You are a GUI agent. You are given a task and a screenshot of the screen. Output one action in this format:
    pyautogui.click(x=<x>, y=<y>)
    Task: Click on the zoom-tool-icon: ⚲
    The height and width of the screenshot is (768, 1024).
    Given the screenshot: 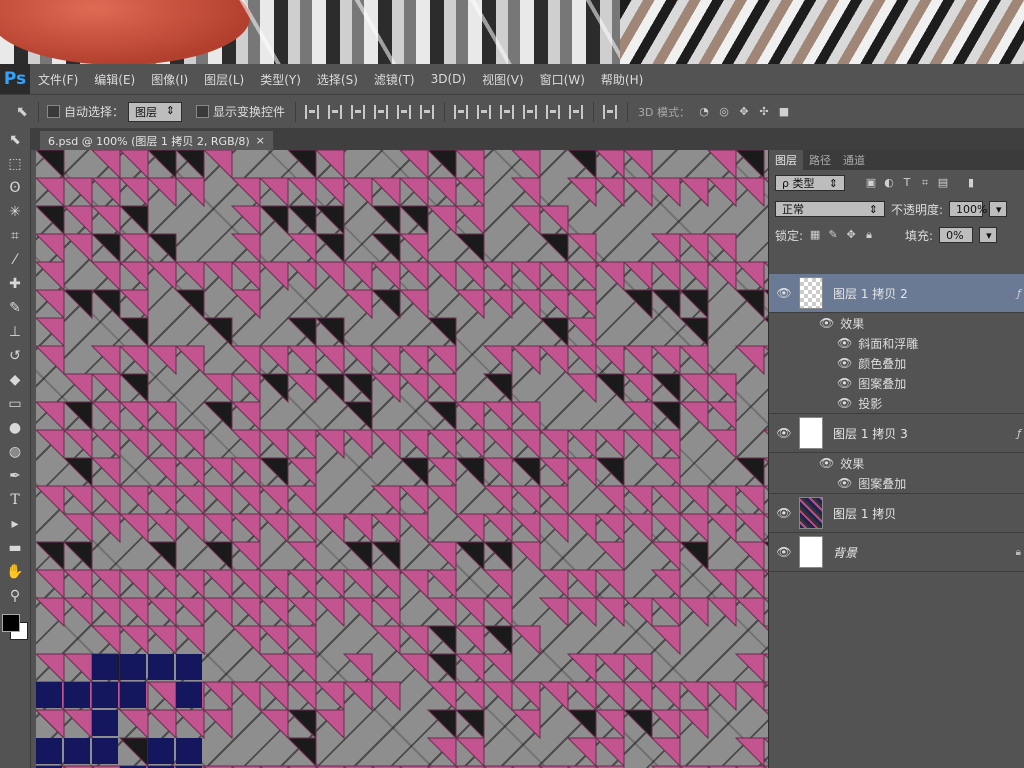 What is the action you would take?
    pyautogui.click(x=15, y=596)
    